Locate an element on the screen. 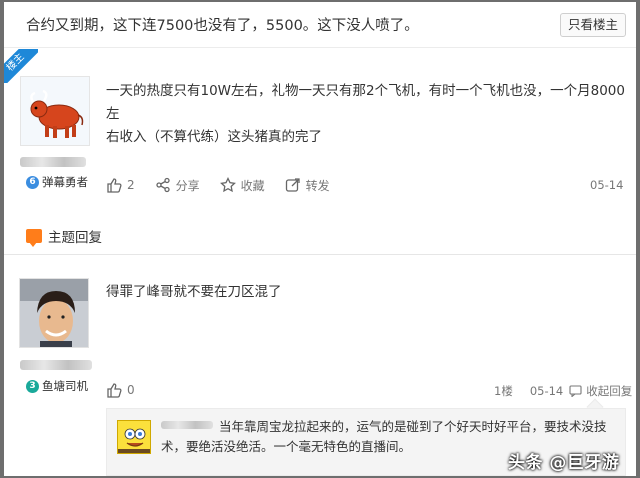  like-count: 0 is located at coordinates (131, 390).